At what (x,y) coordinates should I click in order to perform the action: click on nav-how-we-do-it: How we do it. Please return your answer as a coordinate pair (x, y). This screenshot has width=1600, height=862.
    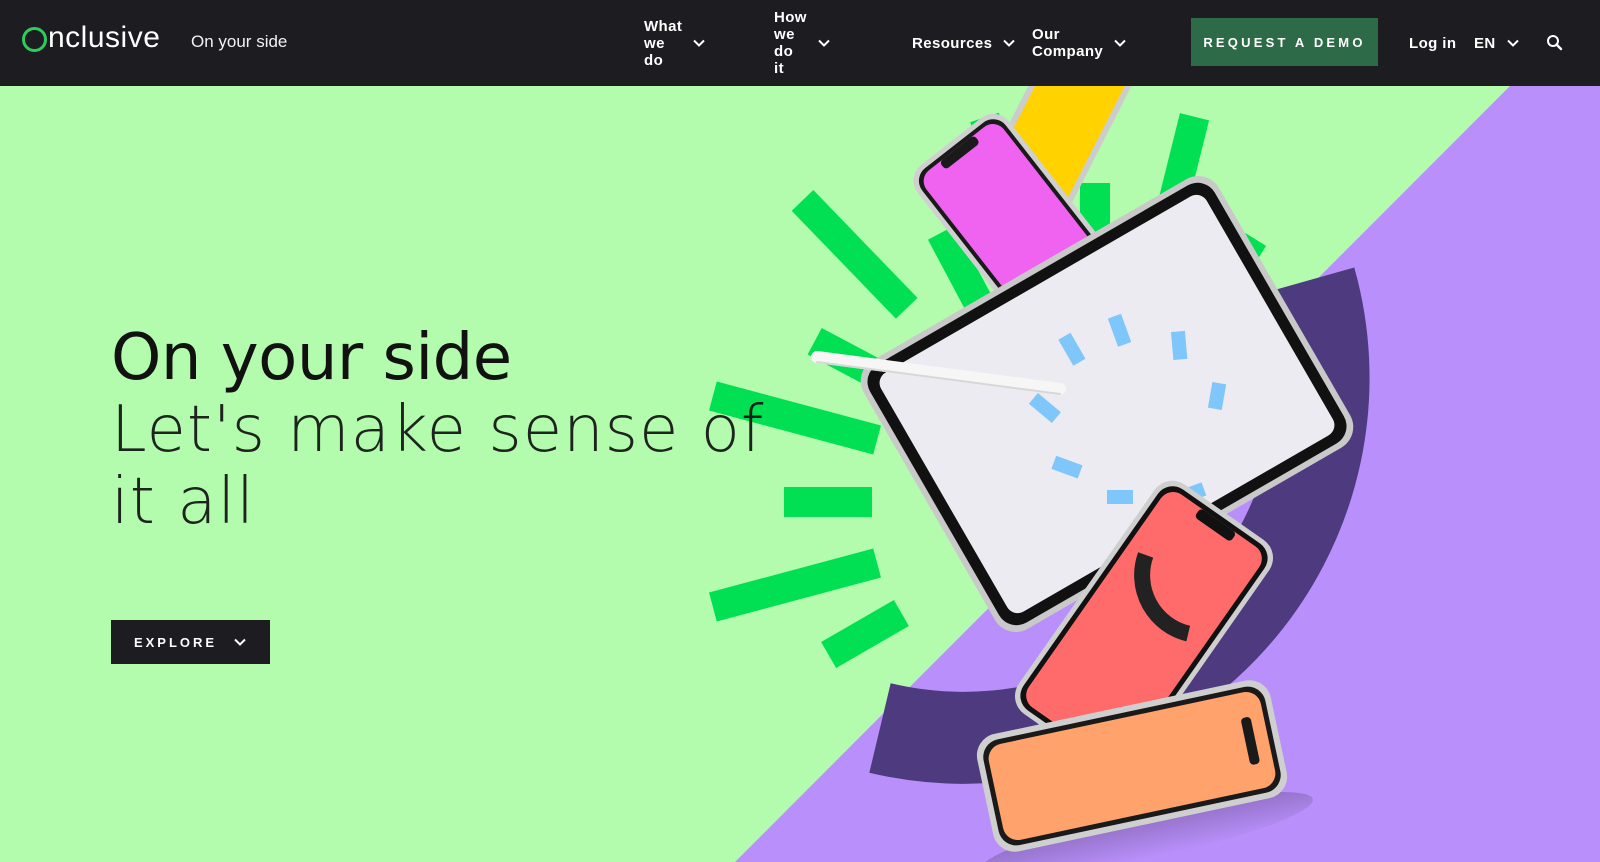
    Looking at the image, I should click on (802, 43).